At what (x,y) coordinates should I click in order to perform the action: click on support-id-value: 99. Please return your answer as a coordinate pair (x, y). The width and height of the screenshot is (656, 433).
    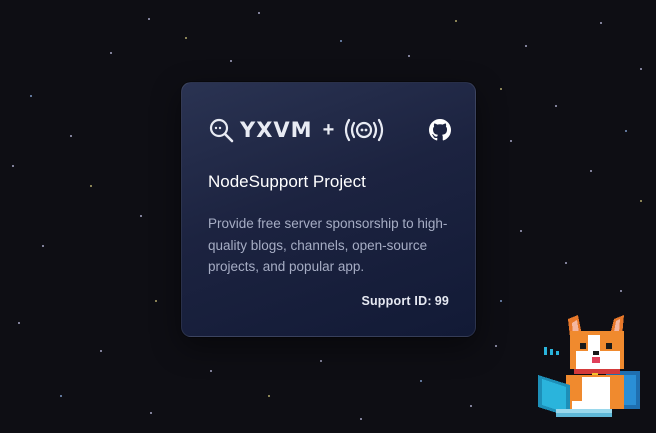
    Looking at the image, I should click on (441, 301).